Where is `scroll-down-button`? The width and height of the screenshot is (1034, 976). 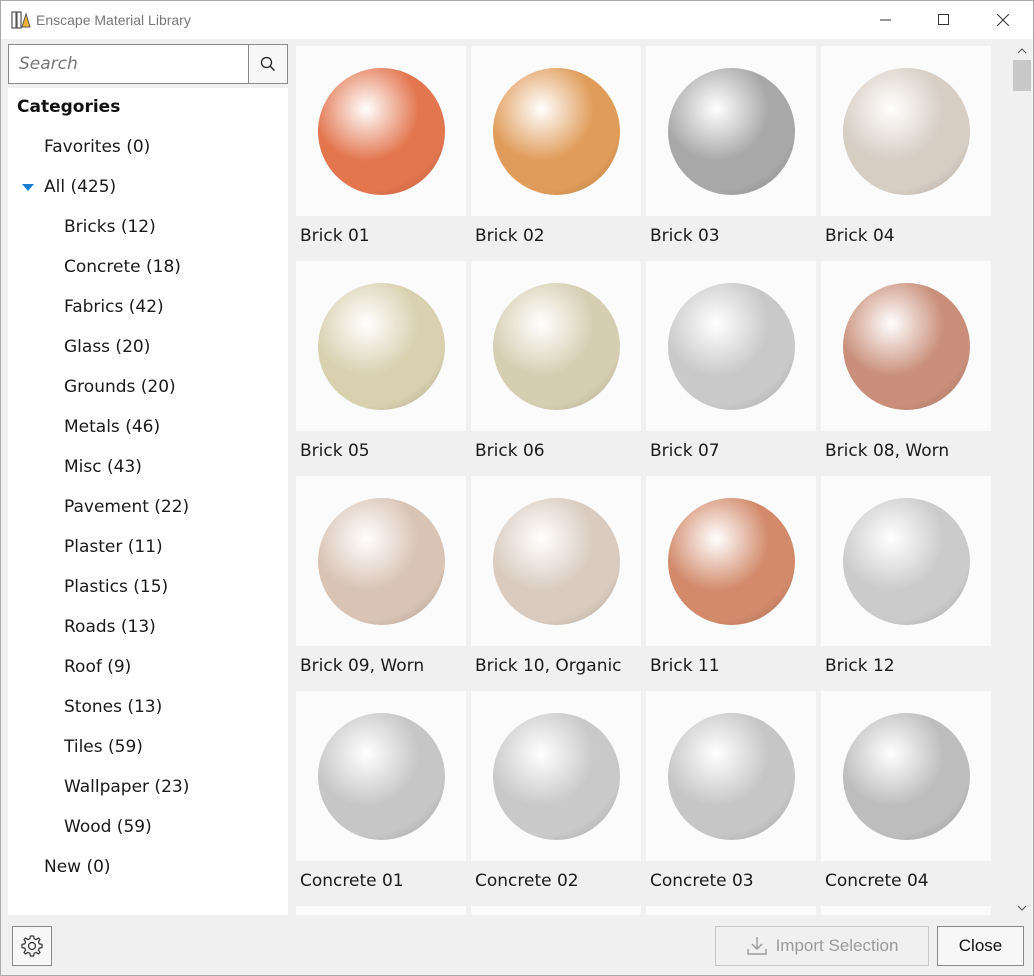 scroll-down-button is located at coordinates (1022, 908).